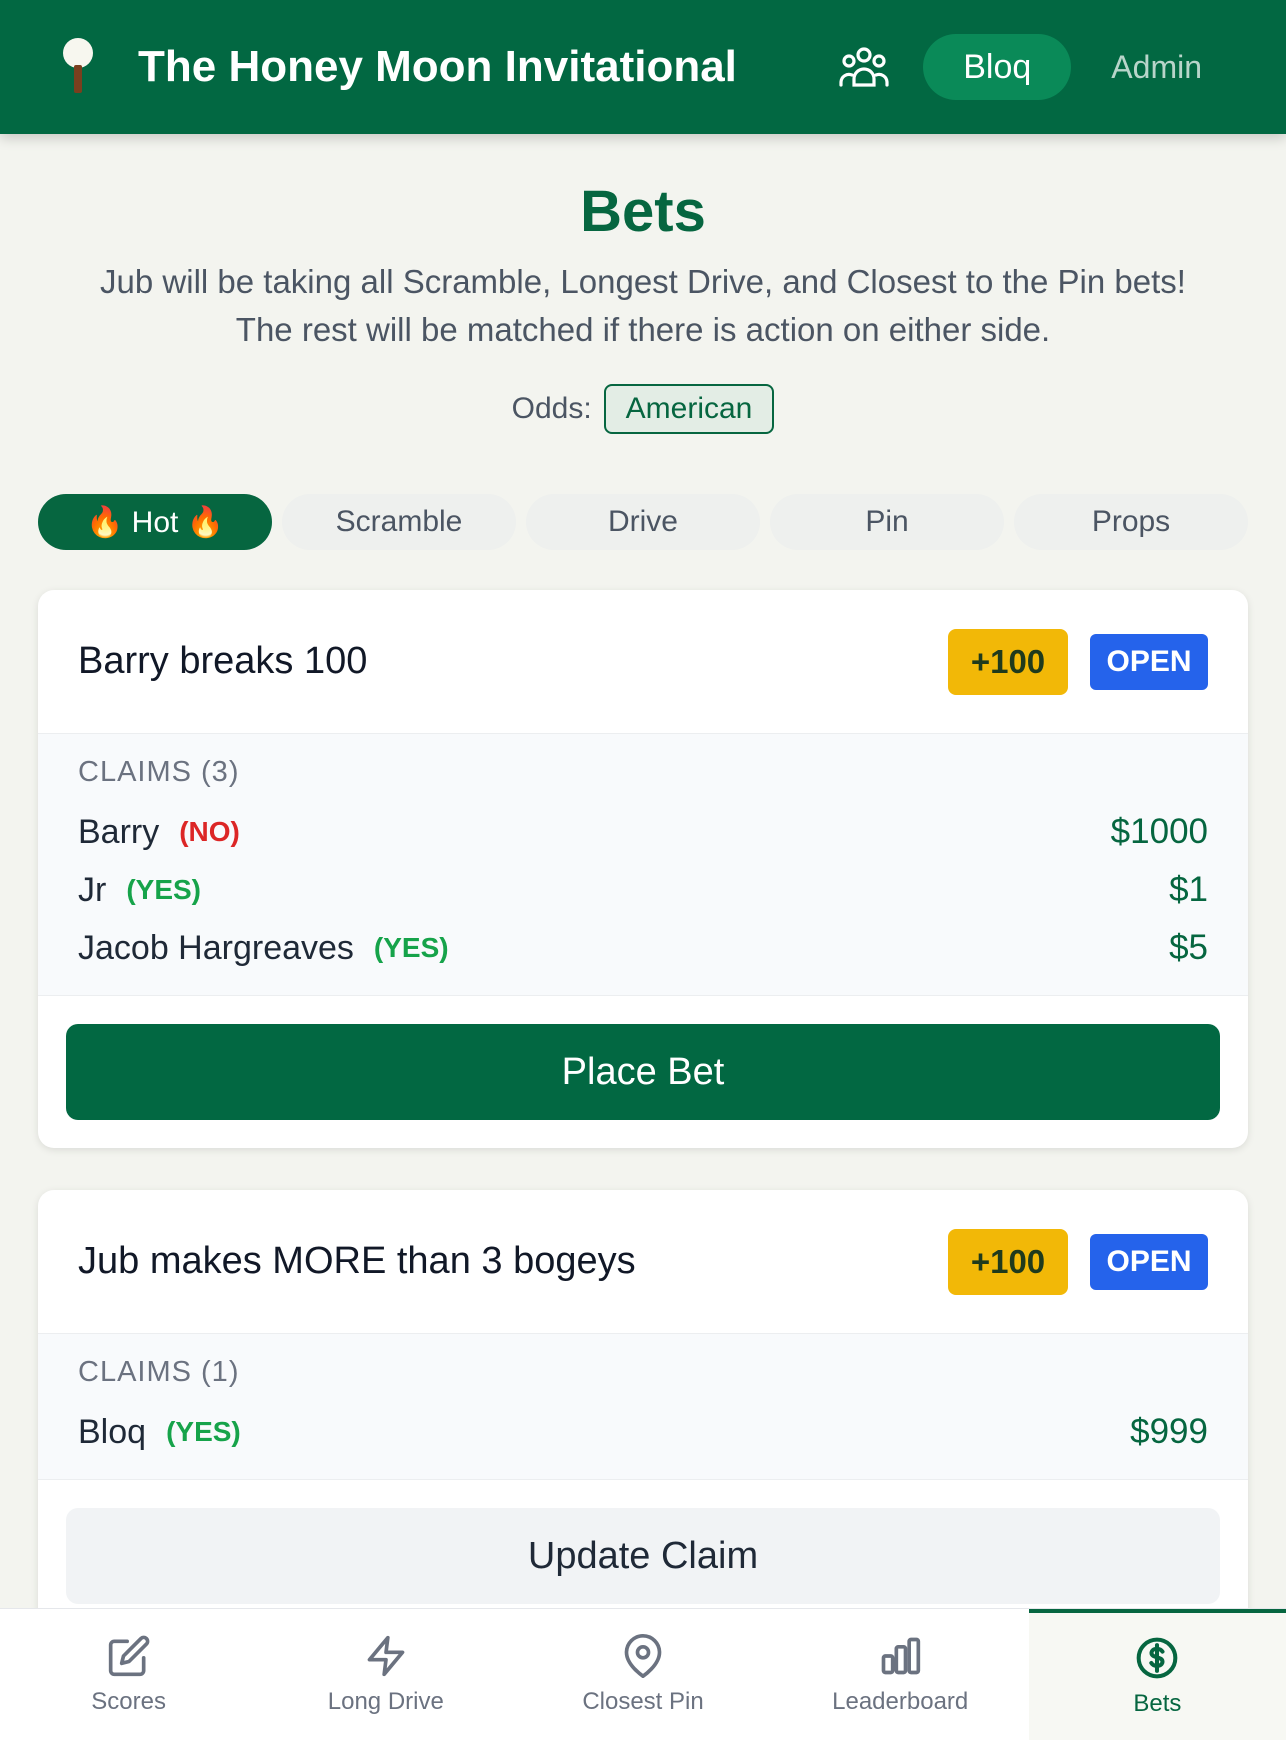 This screenshot has height=1740, width=1286. What do you see at coordinates (1188, 947) in the screenshot?
I see `claim-amount: $5` at bounding box center [1188, 947].